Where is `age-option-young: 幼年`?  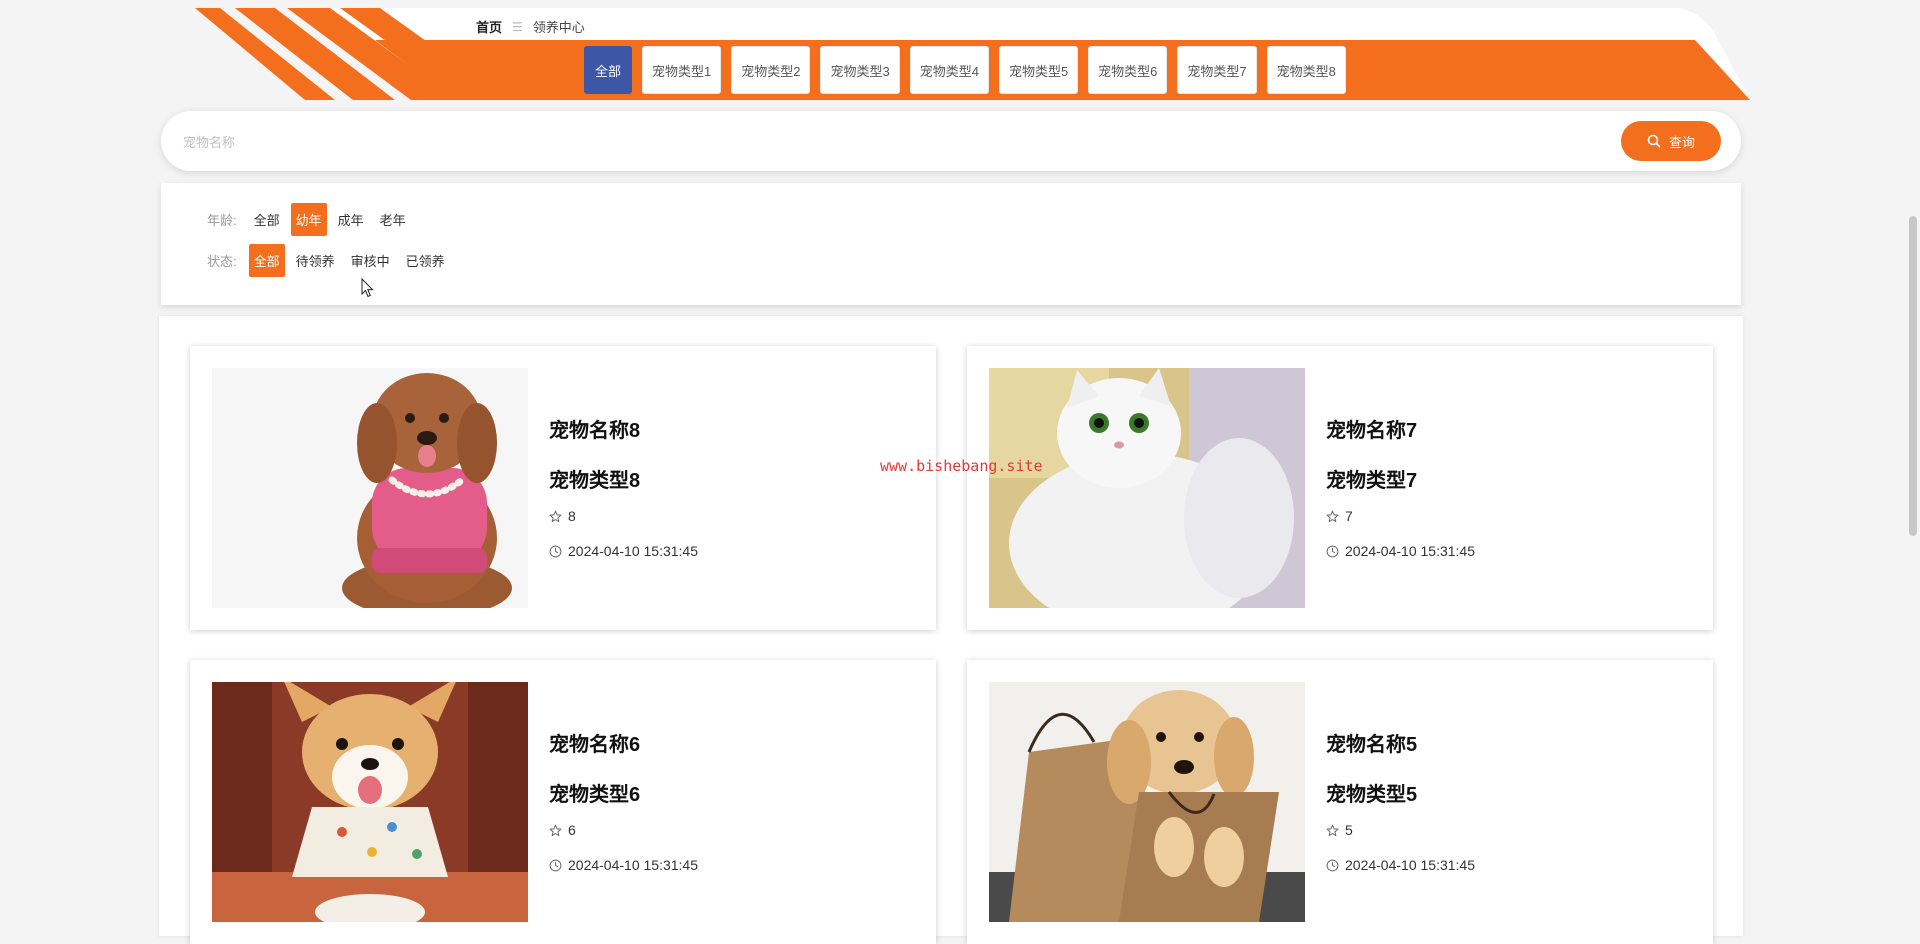
age-option-young: 幼年 is located at coordinates (308, 219).